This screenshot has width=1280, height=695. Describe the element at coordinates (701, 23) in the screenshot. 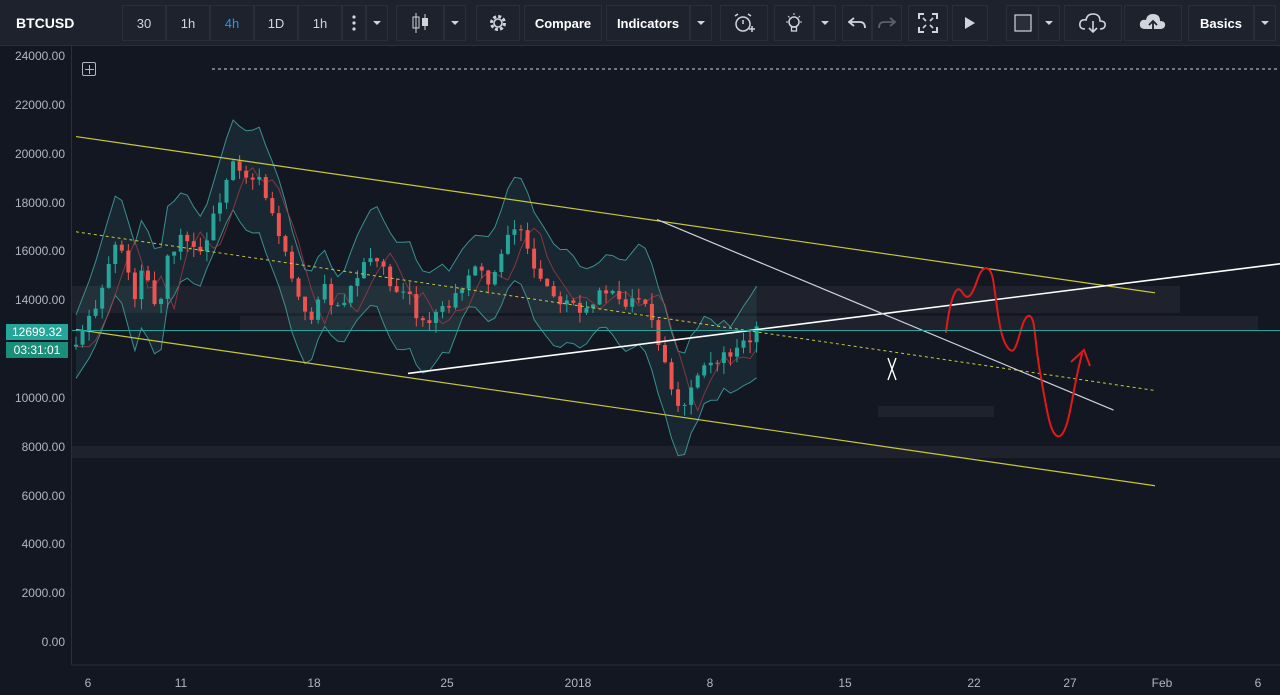

I see `indicators-dropdown` at that location.